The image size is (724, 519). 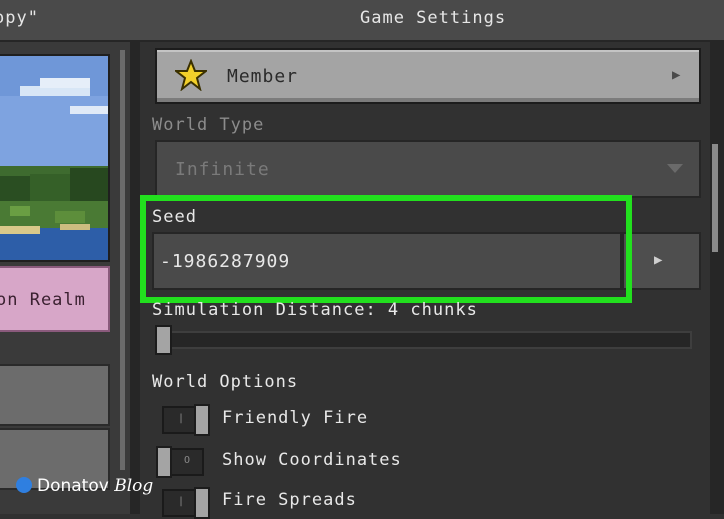 I want to click on realm-button-label: on Realm, so click(x=43, y=300).